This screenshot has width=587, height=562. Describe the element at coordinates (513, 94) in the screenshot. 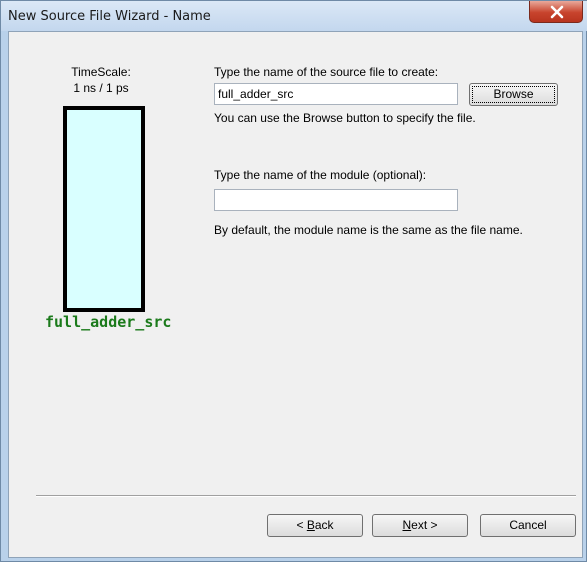

I see `browse-button: Browse` at that location.